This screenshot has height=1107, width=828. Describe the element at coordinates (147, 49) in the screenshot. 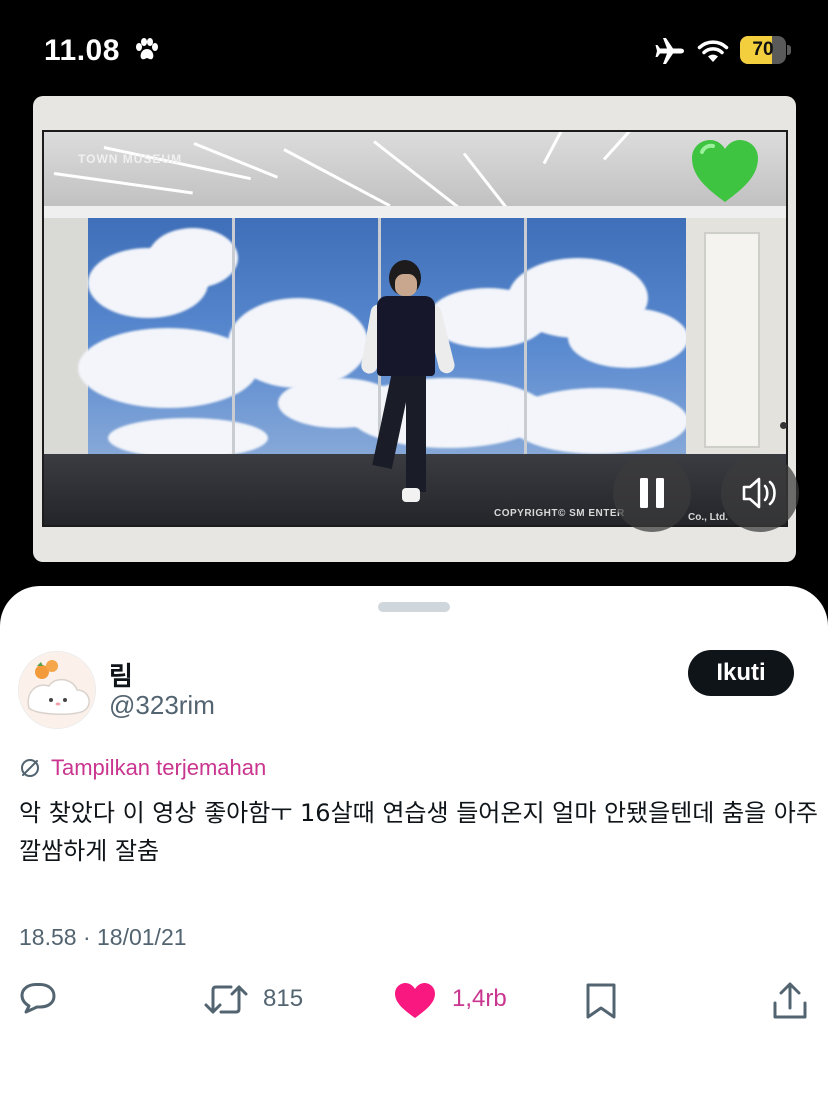

I see `paw-icon` at that location.